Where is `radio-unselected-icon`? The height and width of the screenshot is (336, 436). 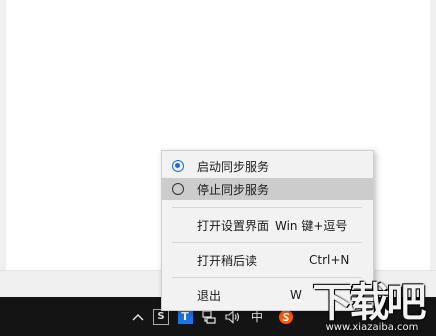 radio-unselected-icon is located at coordinates (178, 189).